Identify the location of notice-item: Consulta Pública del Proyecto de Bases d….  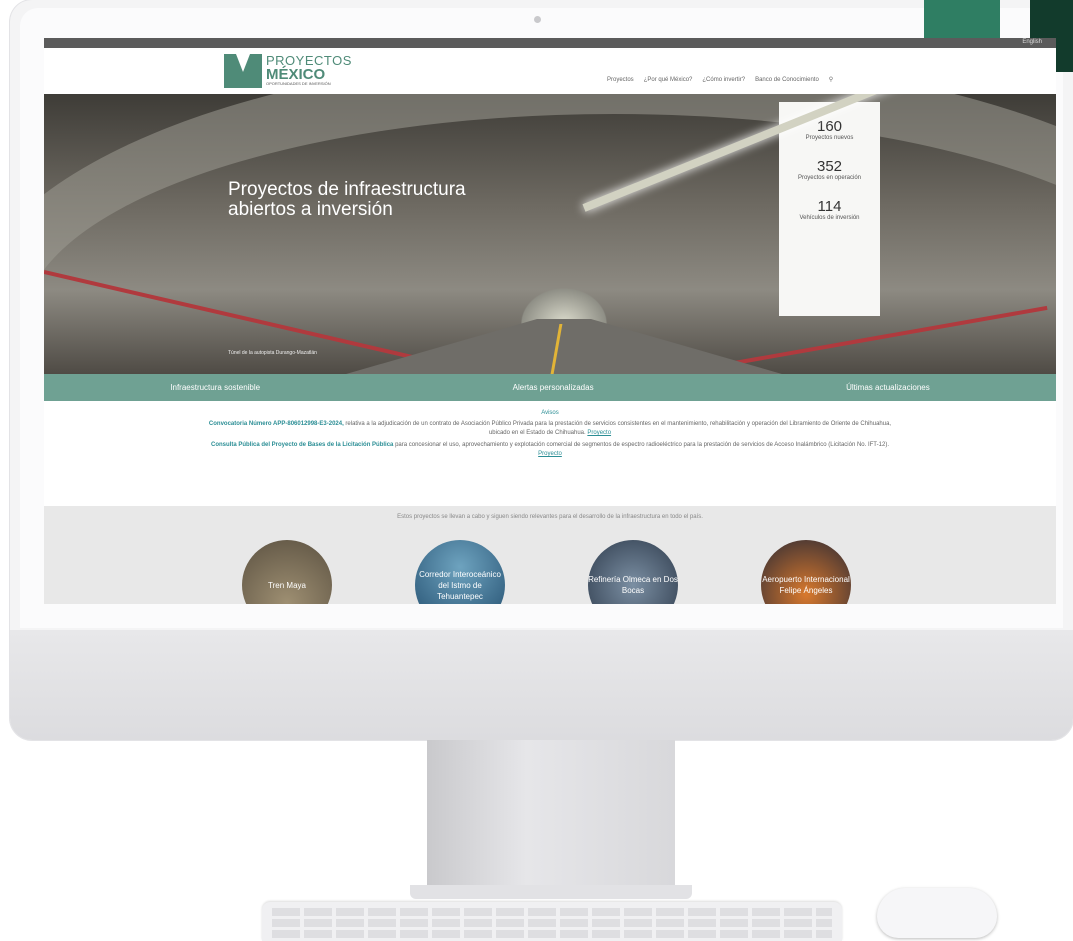
(550, 450).